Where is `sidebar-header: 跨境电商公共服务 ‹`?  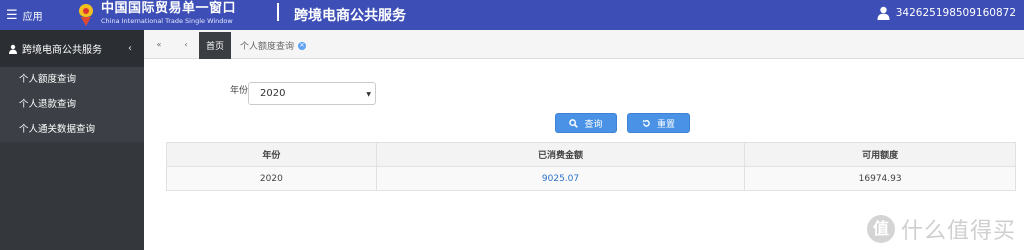 sidebar-header: 跨境电商公共服务 ‹ is located at coordinates (72, 48).